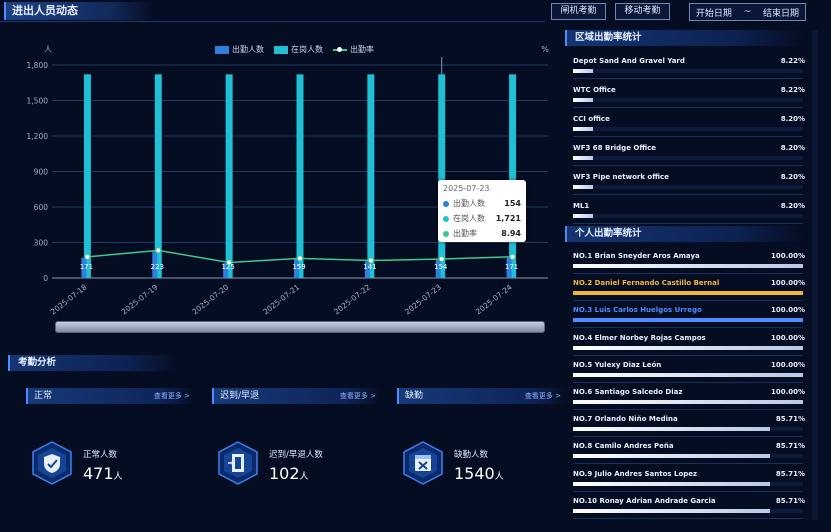 The width and height of the screenshot is (831, 532). I want to click on person-row: NO.7 Orlando Niño Medina 85.71%, so click(684, 428).